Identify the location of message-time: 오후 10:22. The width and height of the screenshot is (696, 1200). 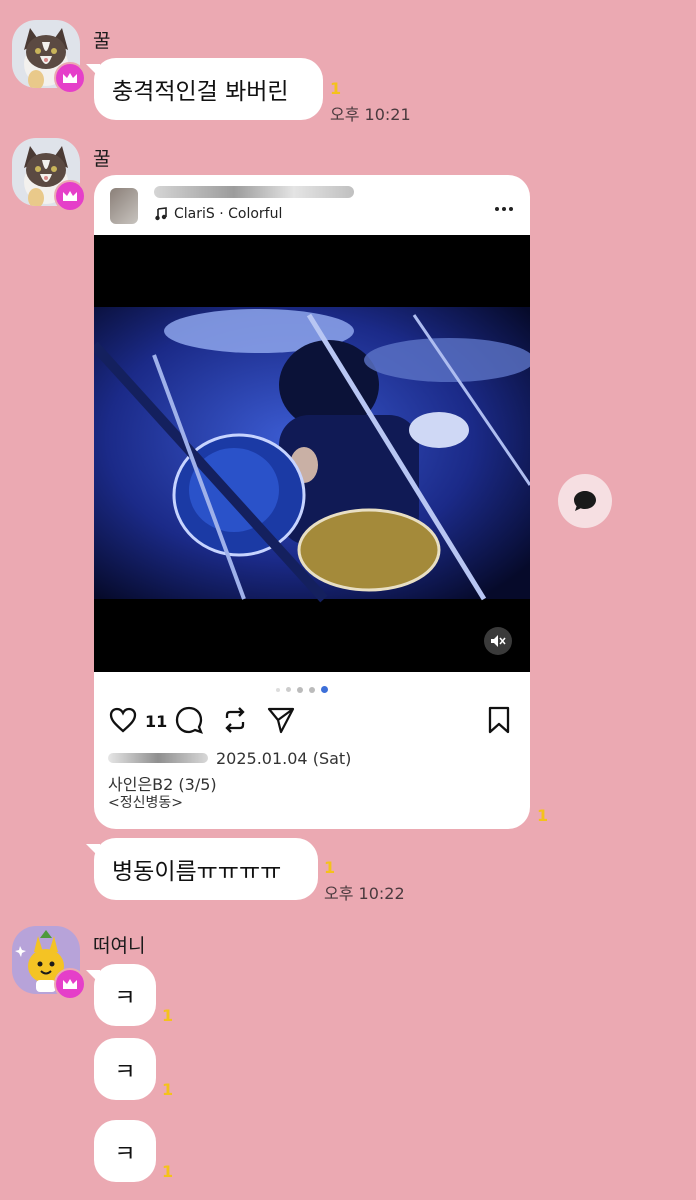
(364, 893).